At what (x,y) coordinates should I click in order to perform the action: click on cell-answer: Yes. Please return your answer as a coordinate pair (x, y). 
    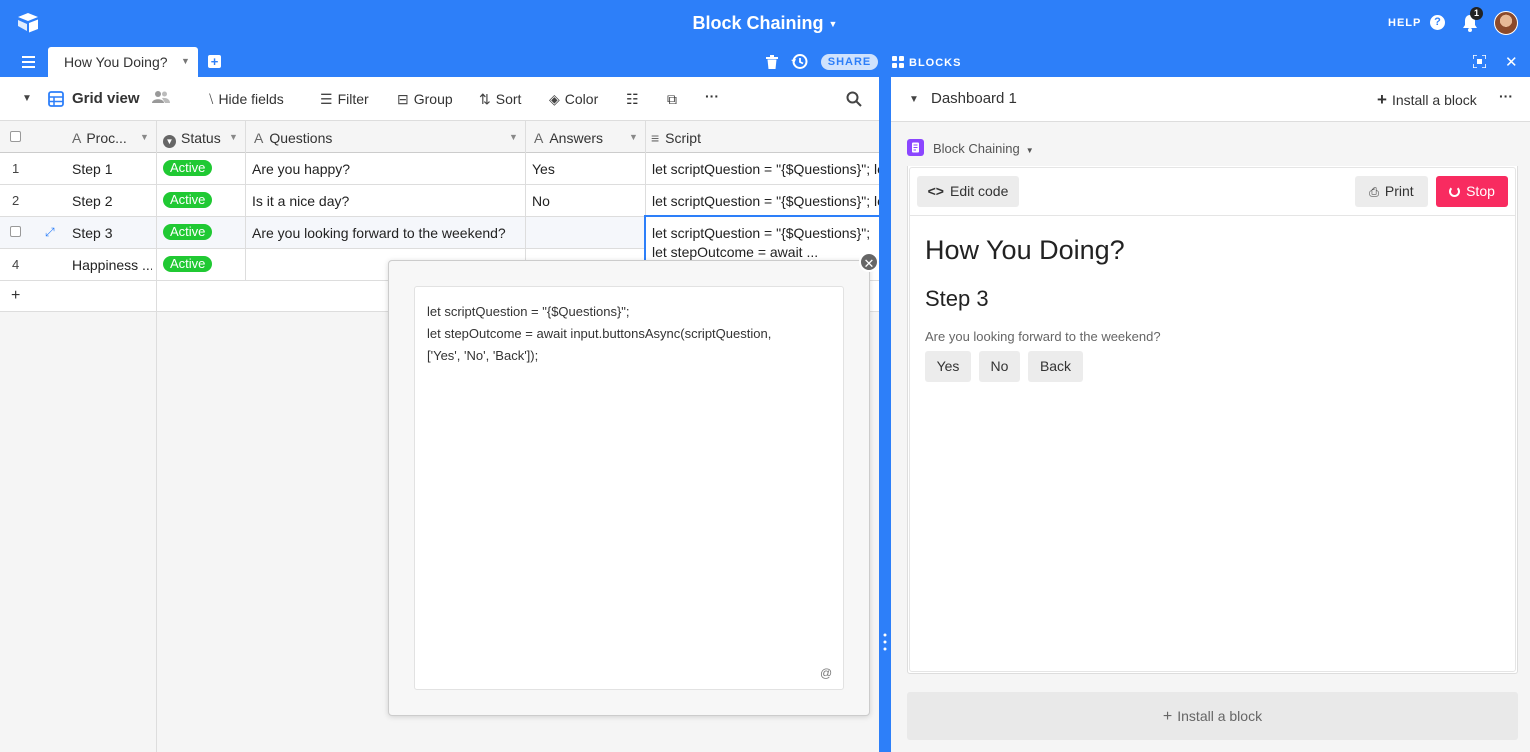
    Looking at the image, I should click on (586, 169).